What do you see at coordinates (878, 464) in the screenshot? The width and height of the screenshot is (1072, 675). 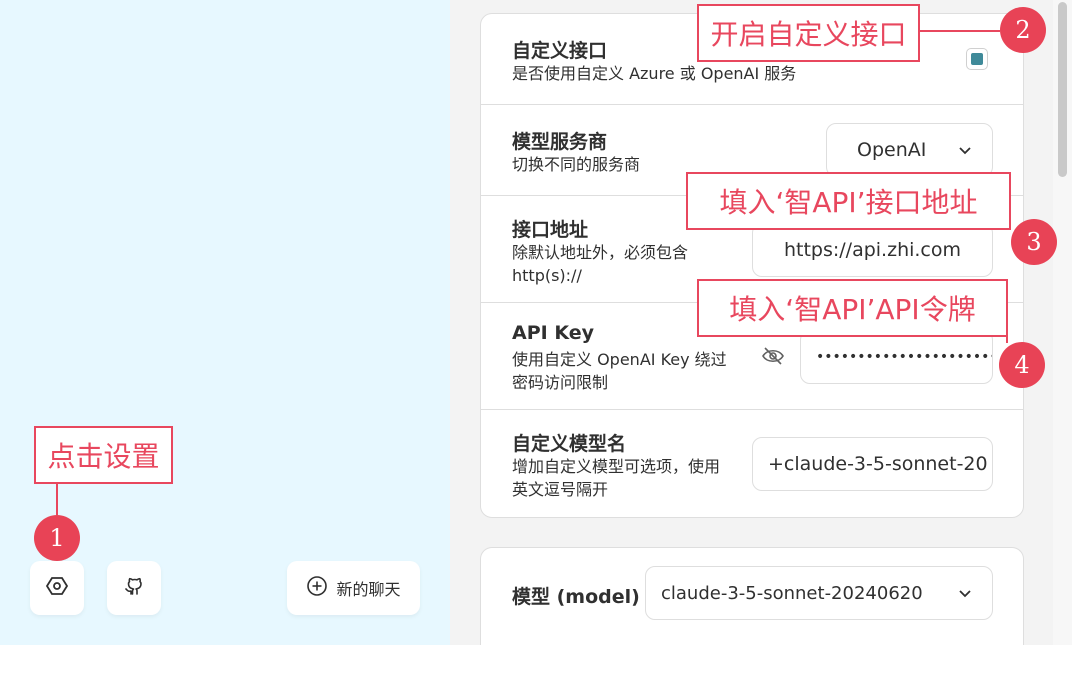 I see `custom-models-value: +claude-3-5-sonnet-20` at bounding box center [878, 464].